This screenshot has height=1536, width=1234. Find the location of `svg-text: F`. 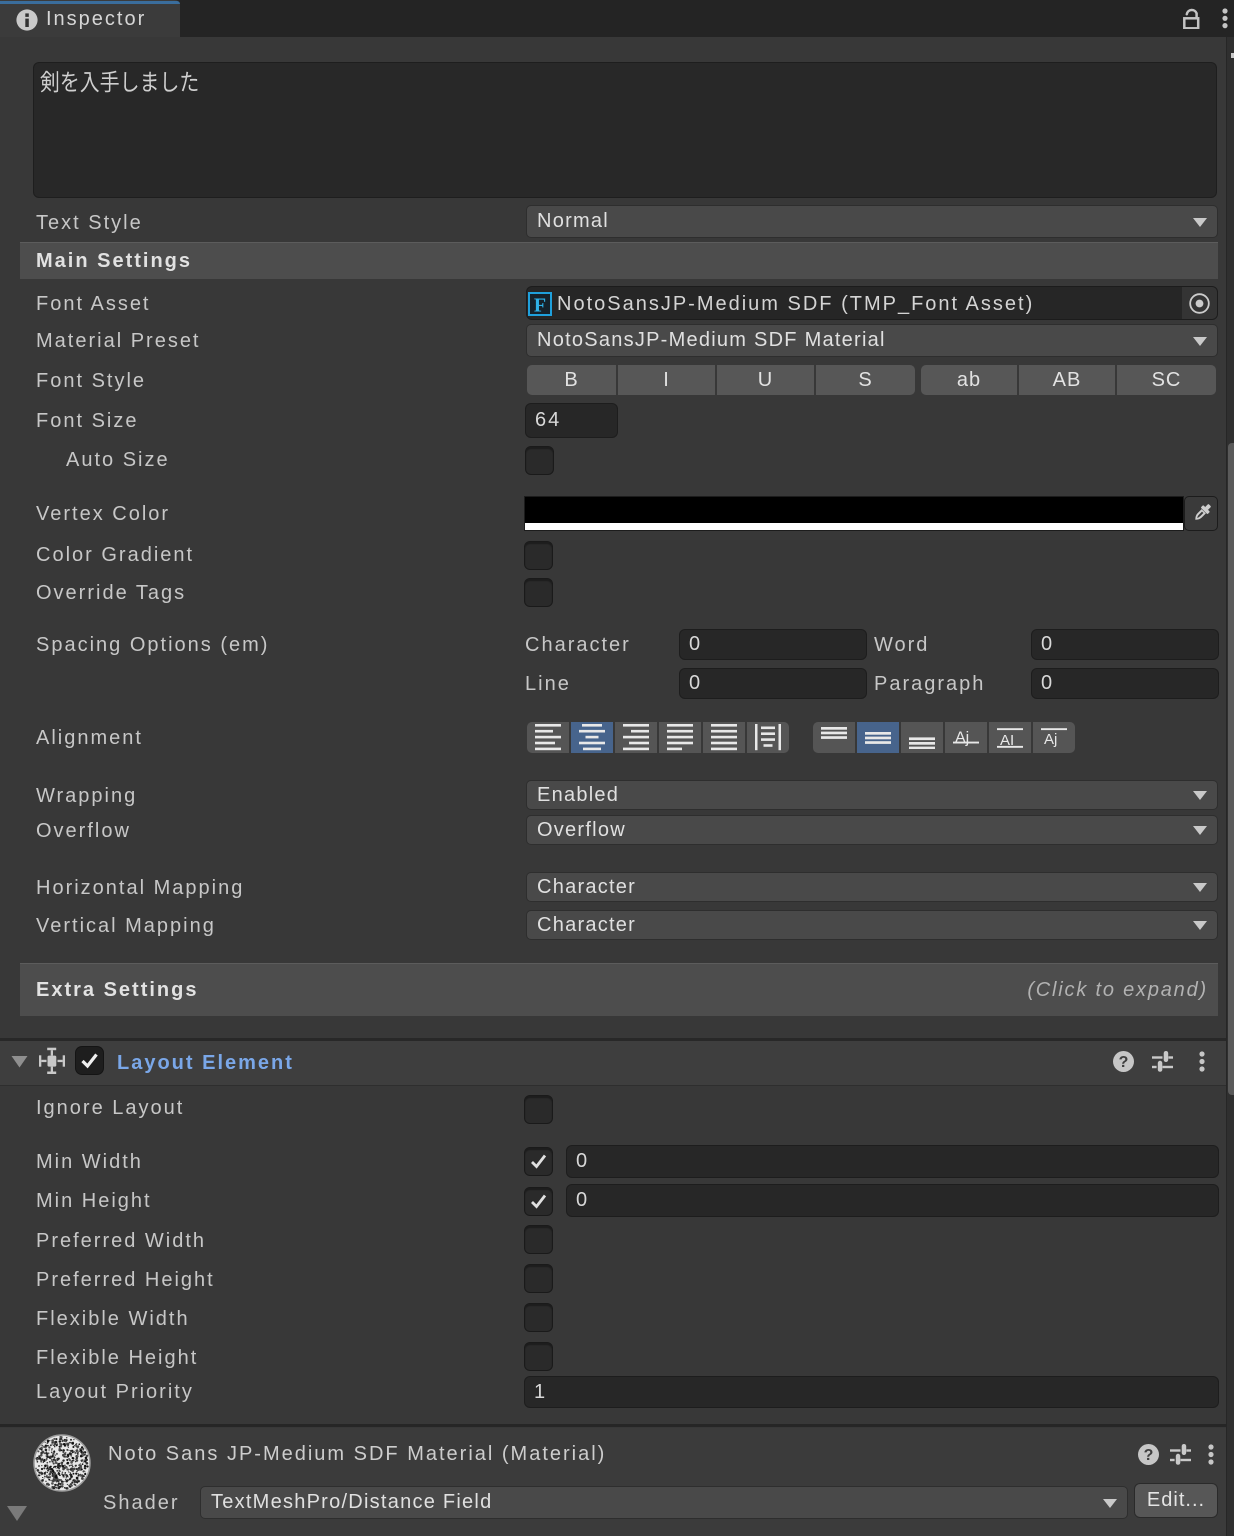

svg-text: F is located at coordinates (540, 306).